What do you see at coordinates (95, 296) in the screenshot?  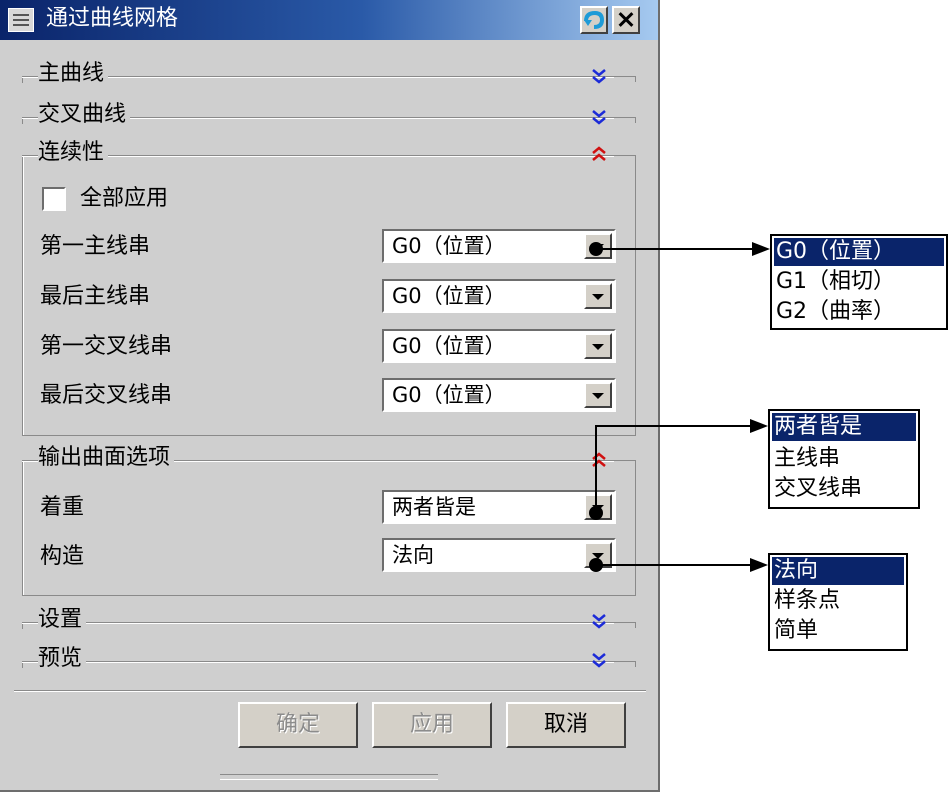 I see `last-primary-label: 最后主线串` at bounding box center [95, 296].